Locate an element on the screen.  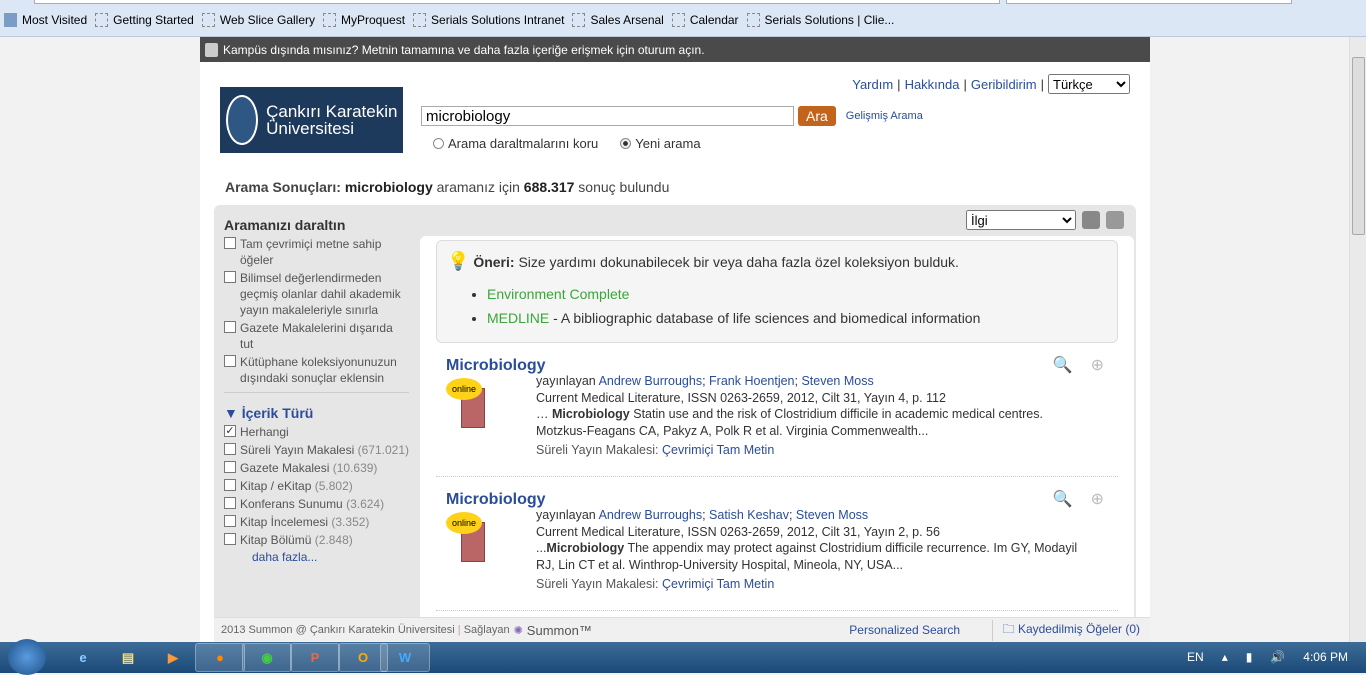
checkbox-checked is located at coordinates (230, 431).